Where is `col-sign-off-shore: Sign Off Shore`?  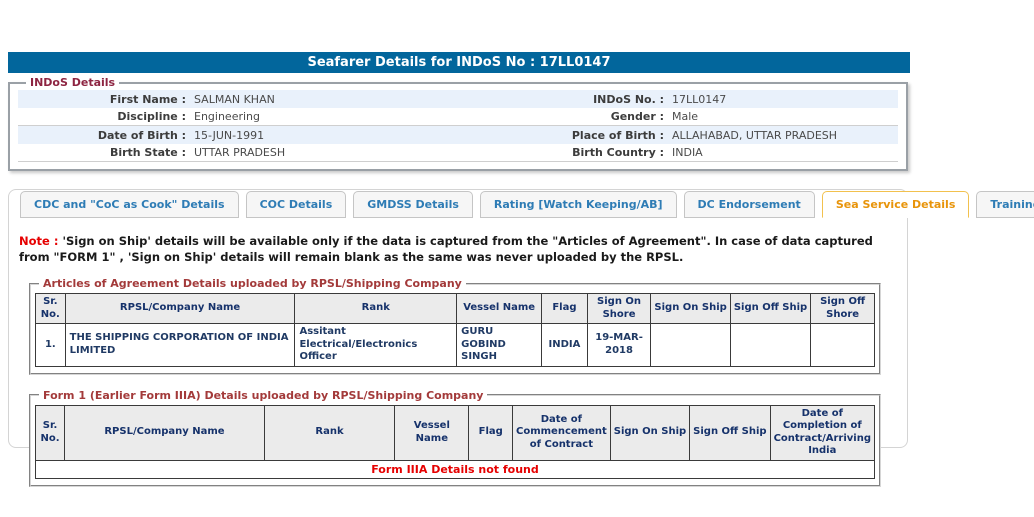 col-sign-off-shore: Sign Off Shore is located at coordinates (842, 309).